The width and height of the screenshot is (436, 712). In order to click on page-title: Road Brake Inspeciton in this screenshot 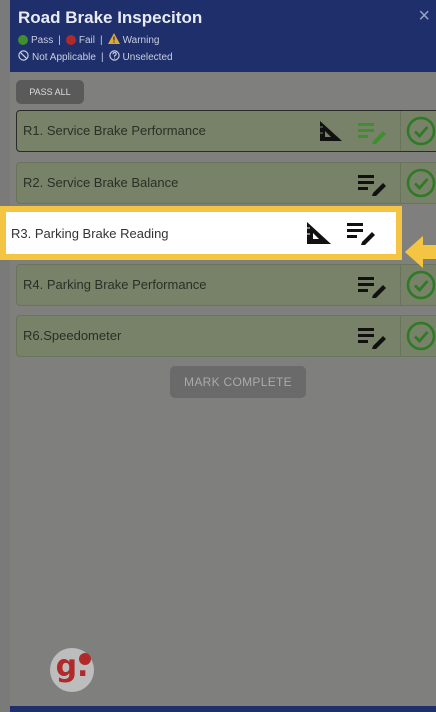, I will do `click(110, 17)`.